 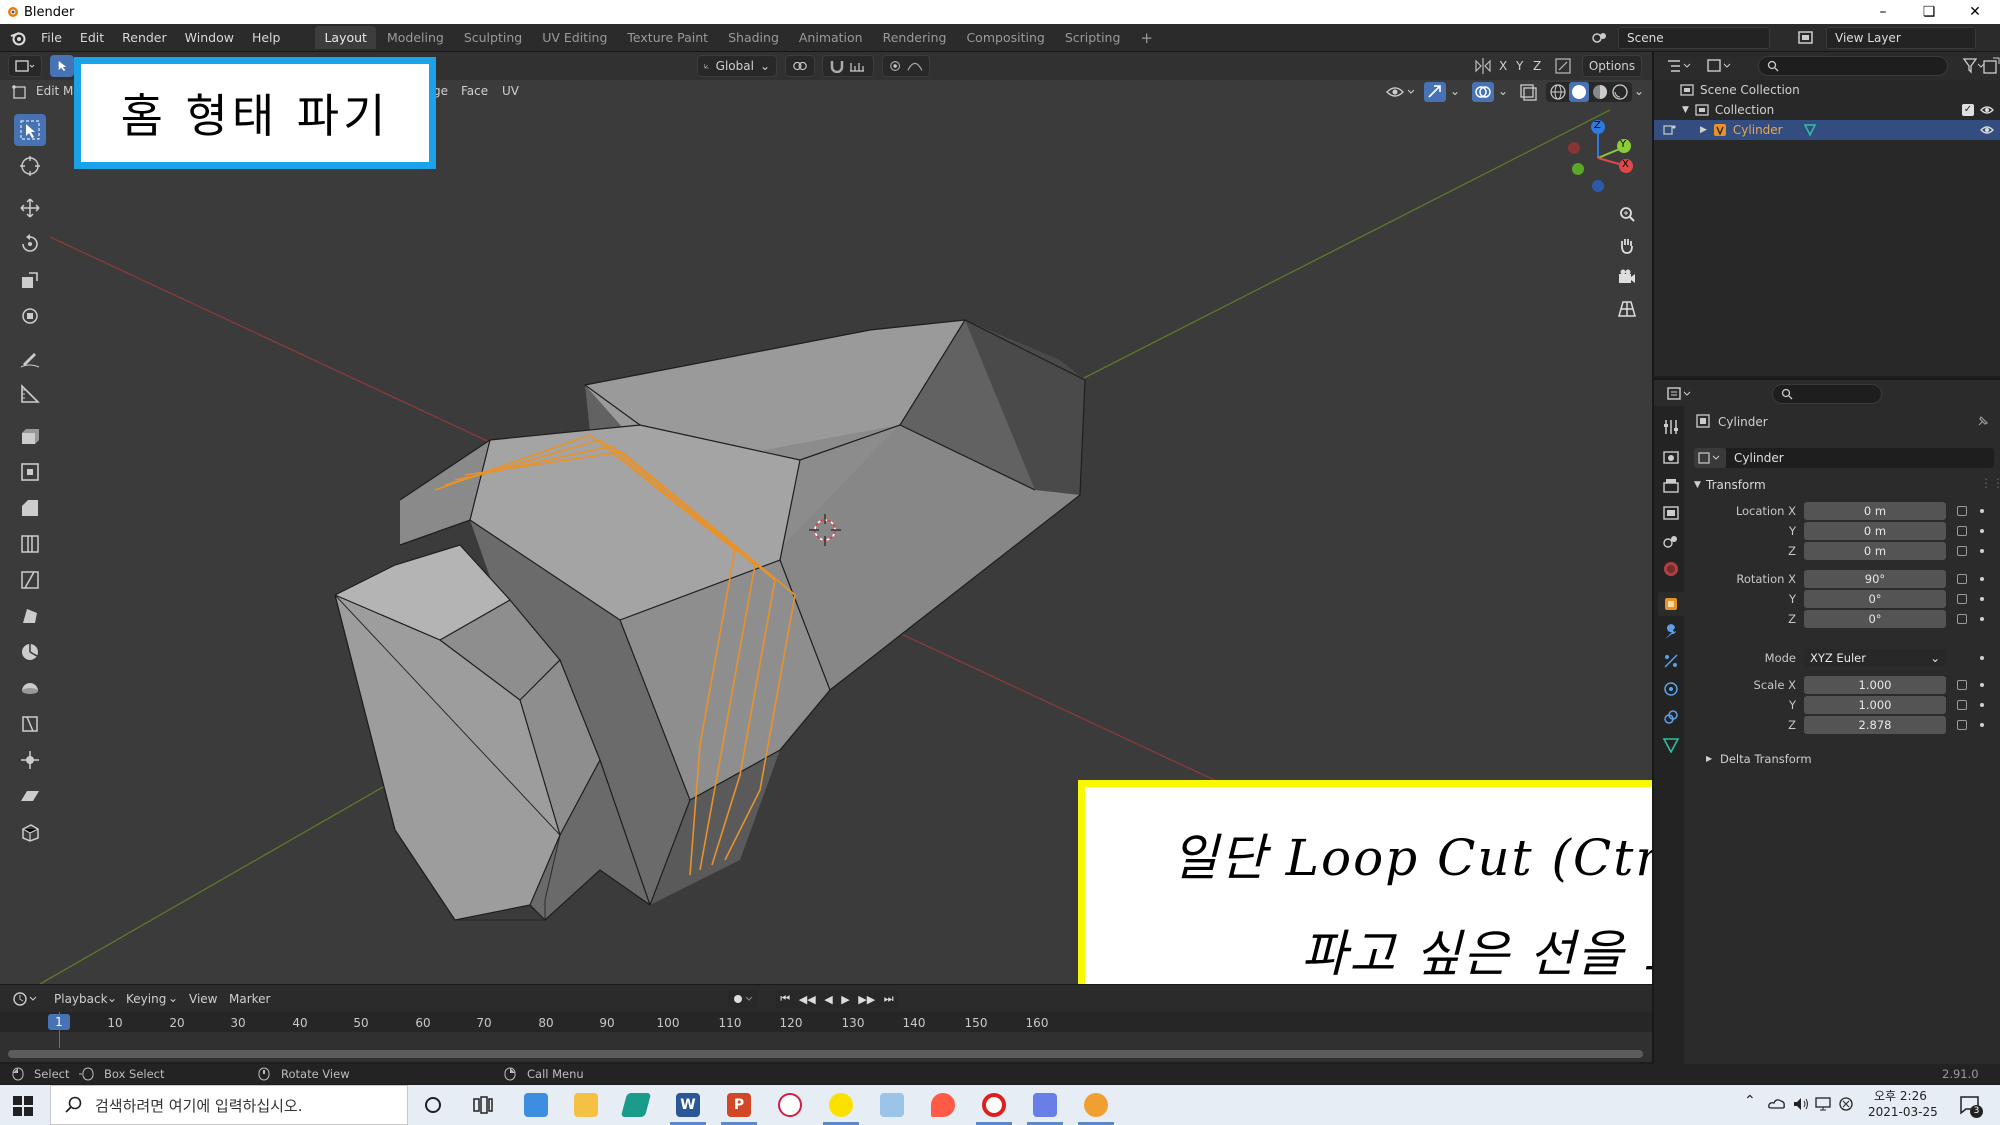 I want to click on wireframe-shading-icon, so click(x=1558, y=92).